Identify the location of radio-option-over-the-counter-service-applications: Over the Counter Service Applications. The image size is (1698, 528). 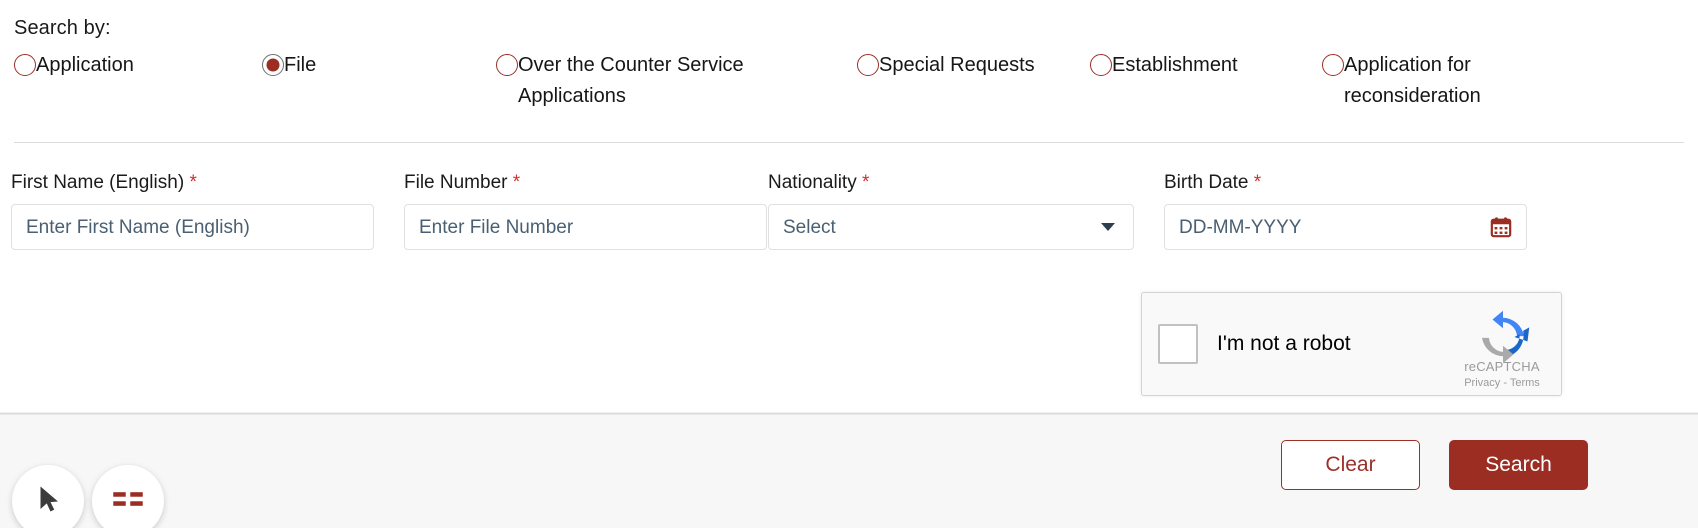
(631, 82).